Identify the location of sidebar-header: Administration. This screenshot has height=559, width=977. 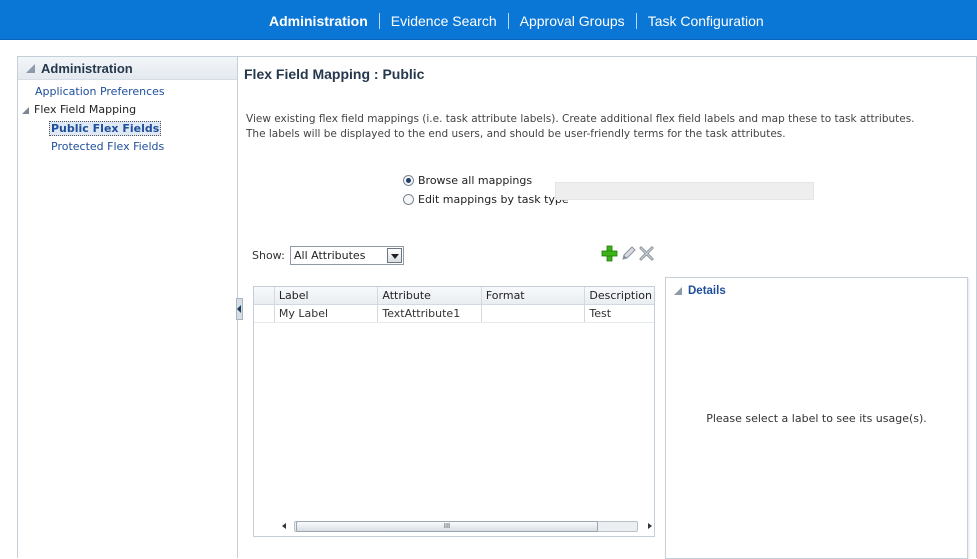
(127, 68).